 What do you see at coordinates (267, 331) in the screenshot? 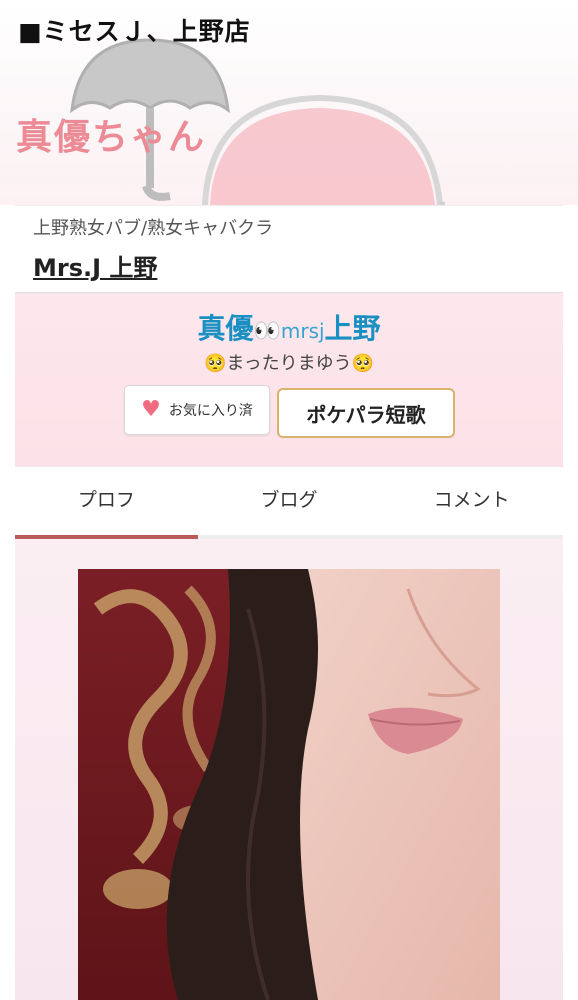
I see `eyes-emoji-icon: 👀` at bounding box center [267, 331].